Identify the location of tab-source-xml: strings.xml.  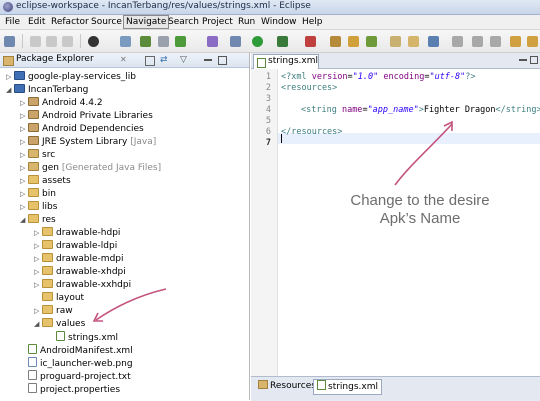
(347, 387).